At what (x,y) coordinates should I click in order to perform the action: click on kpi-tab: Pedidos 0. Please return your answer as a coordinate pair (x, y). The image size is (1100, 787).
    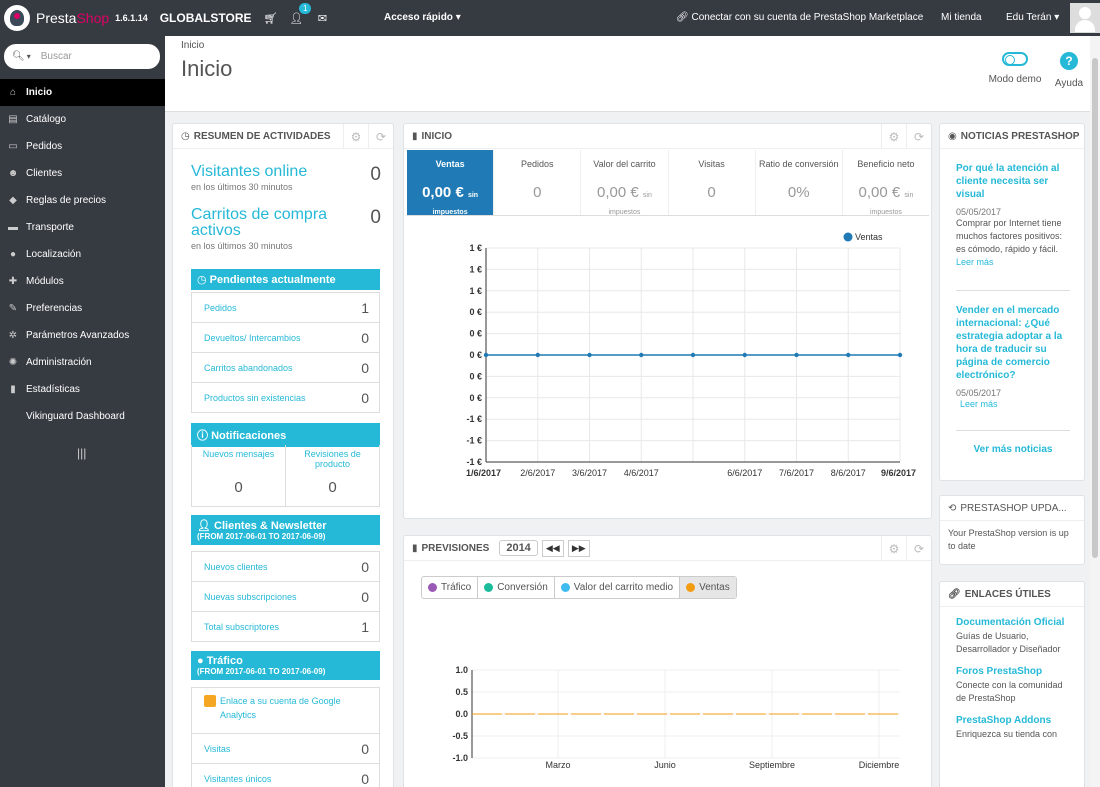
    Looking at the image, I should click on (538, 182).